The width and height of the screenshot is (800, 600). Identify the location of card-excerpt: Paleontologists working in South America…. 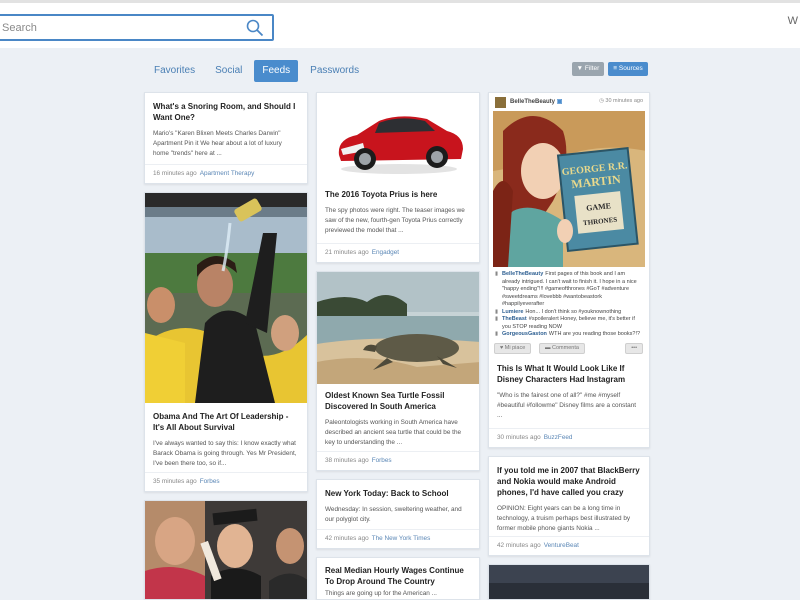
(393, 432).